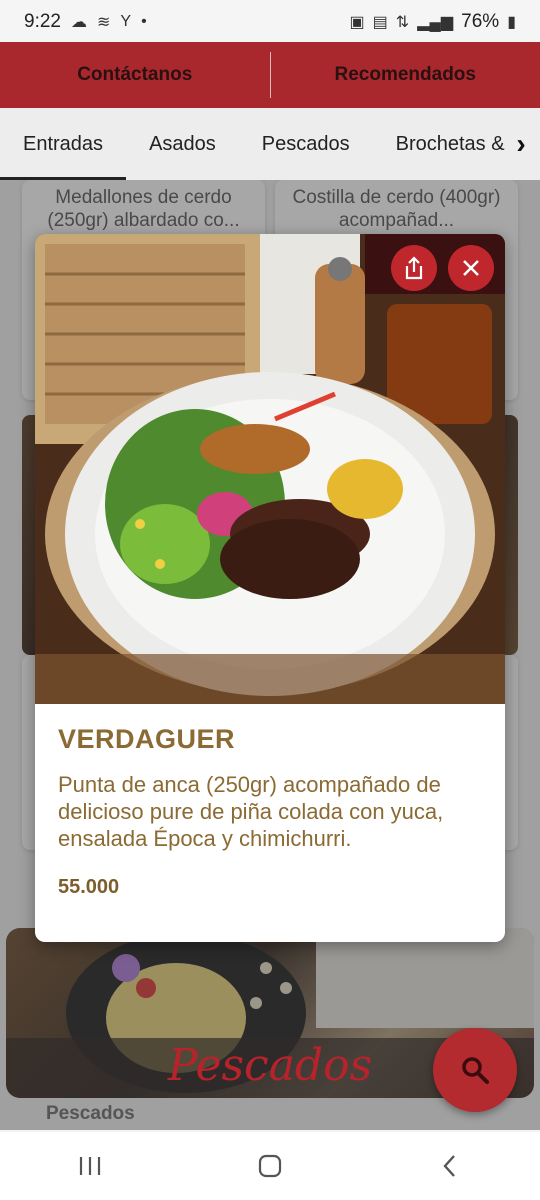 Image resolution: width=540 pixels, height=1200 pixels. I want to click on close-button, so click(471, 268).